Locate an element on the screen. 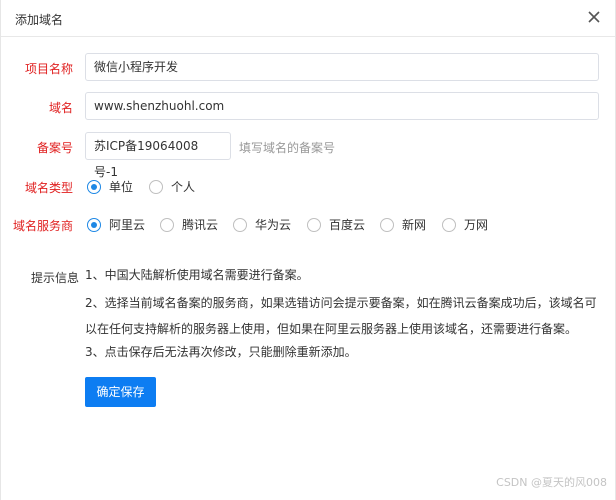 The image size is (616, 500). provider-option-baidu: 百度云 is located at coordinates (336, 224).